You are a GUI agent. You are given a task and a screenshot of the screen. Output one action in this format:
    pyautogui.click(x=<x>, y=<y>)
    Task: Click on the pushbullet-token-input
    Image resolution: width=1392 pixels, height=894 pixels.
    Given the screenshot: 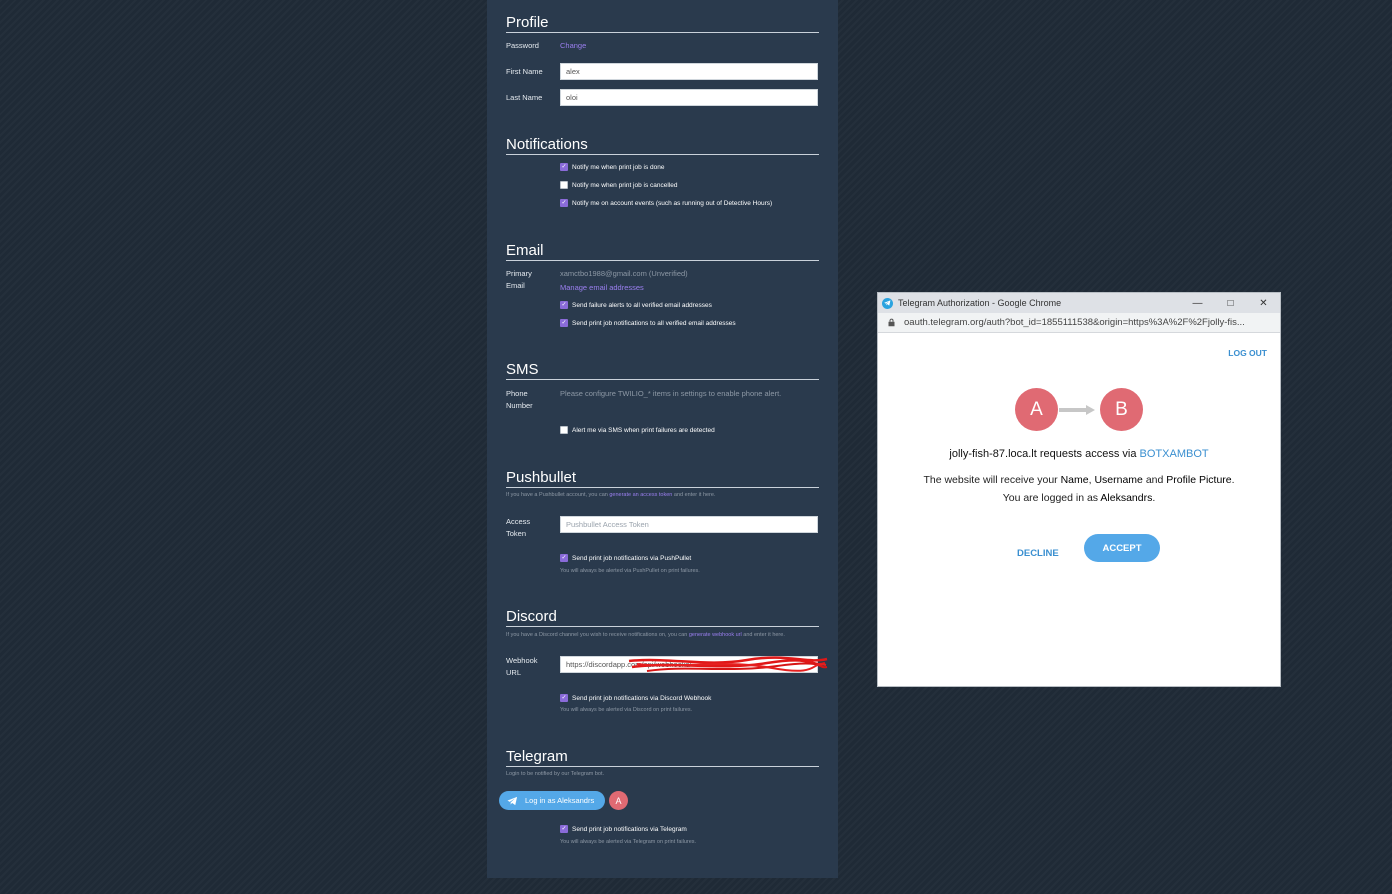 What is the action you would take?
    pyautogui.click(x=689, y=524)
    